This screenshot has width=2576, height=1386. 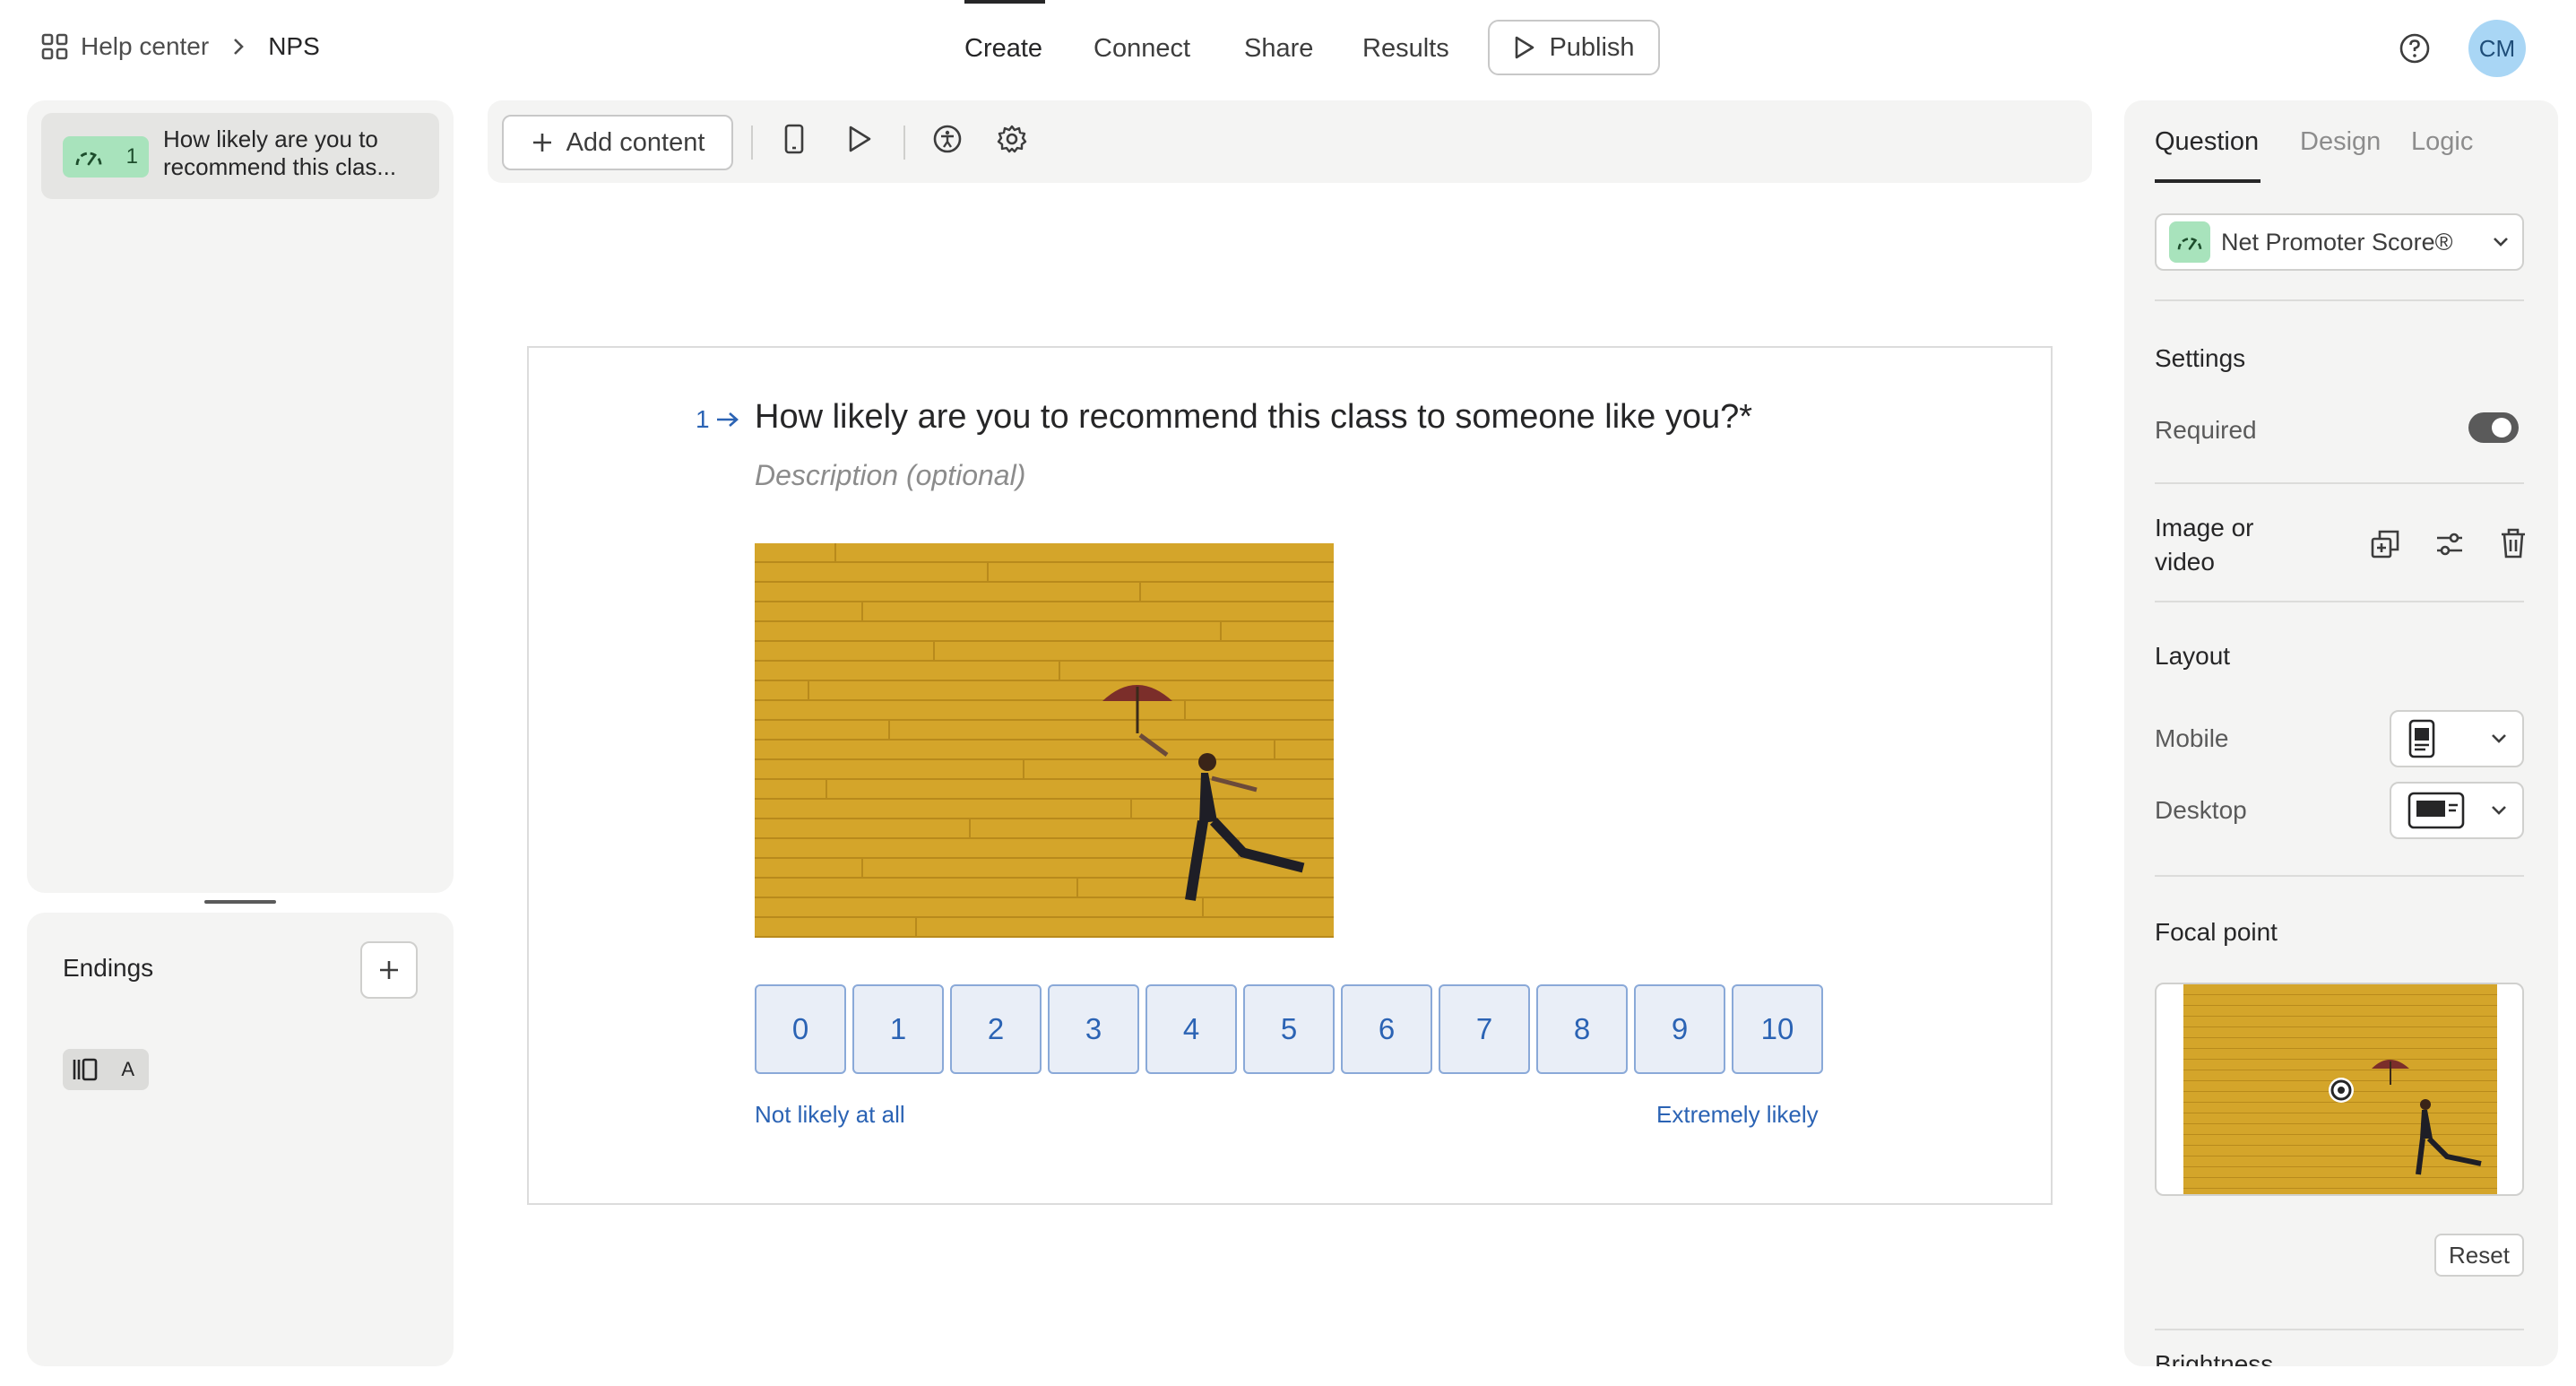 What do you see at coordinates (240, 496) in the screenshot?
I see `question-list-panel` at bounding box center [240, 496].